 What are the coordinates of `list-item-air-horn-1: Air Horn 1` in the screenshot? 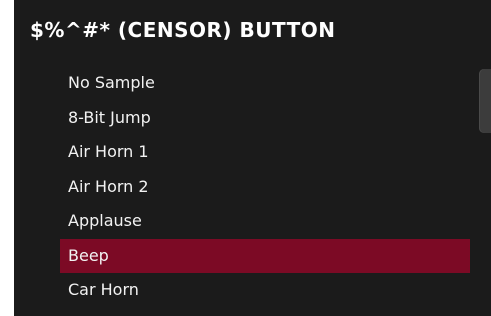 It's located at (265, 152).